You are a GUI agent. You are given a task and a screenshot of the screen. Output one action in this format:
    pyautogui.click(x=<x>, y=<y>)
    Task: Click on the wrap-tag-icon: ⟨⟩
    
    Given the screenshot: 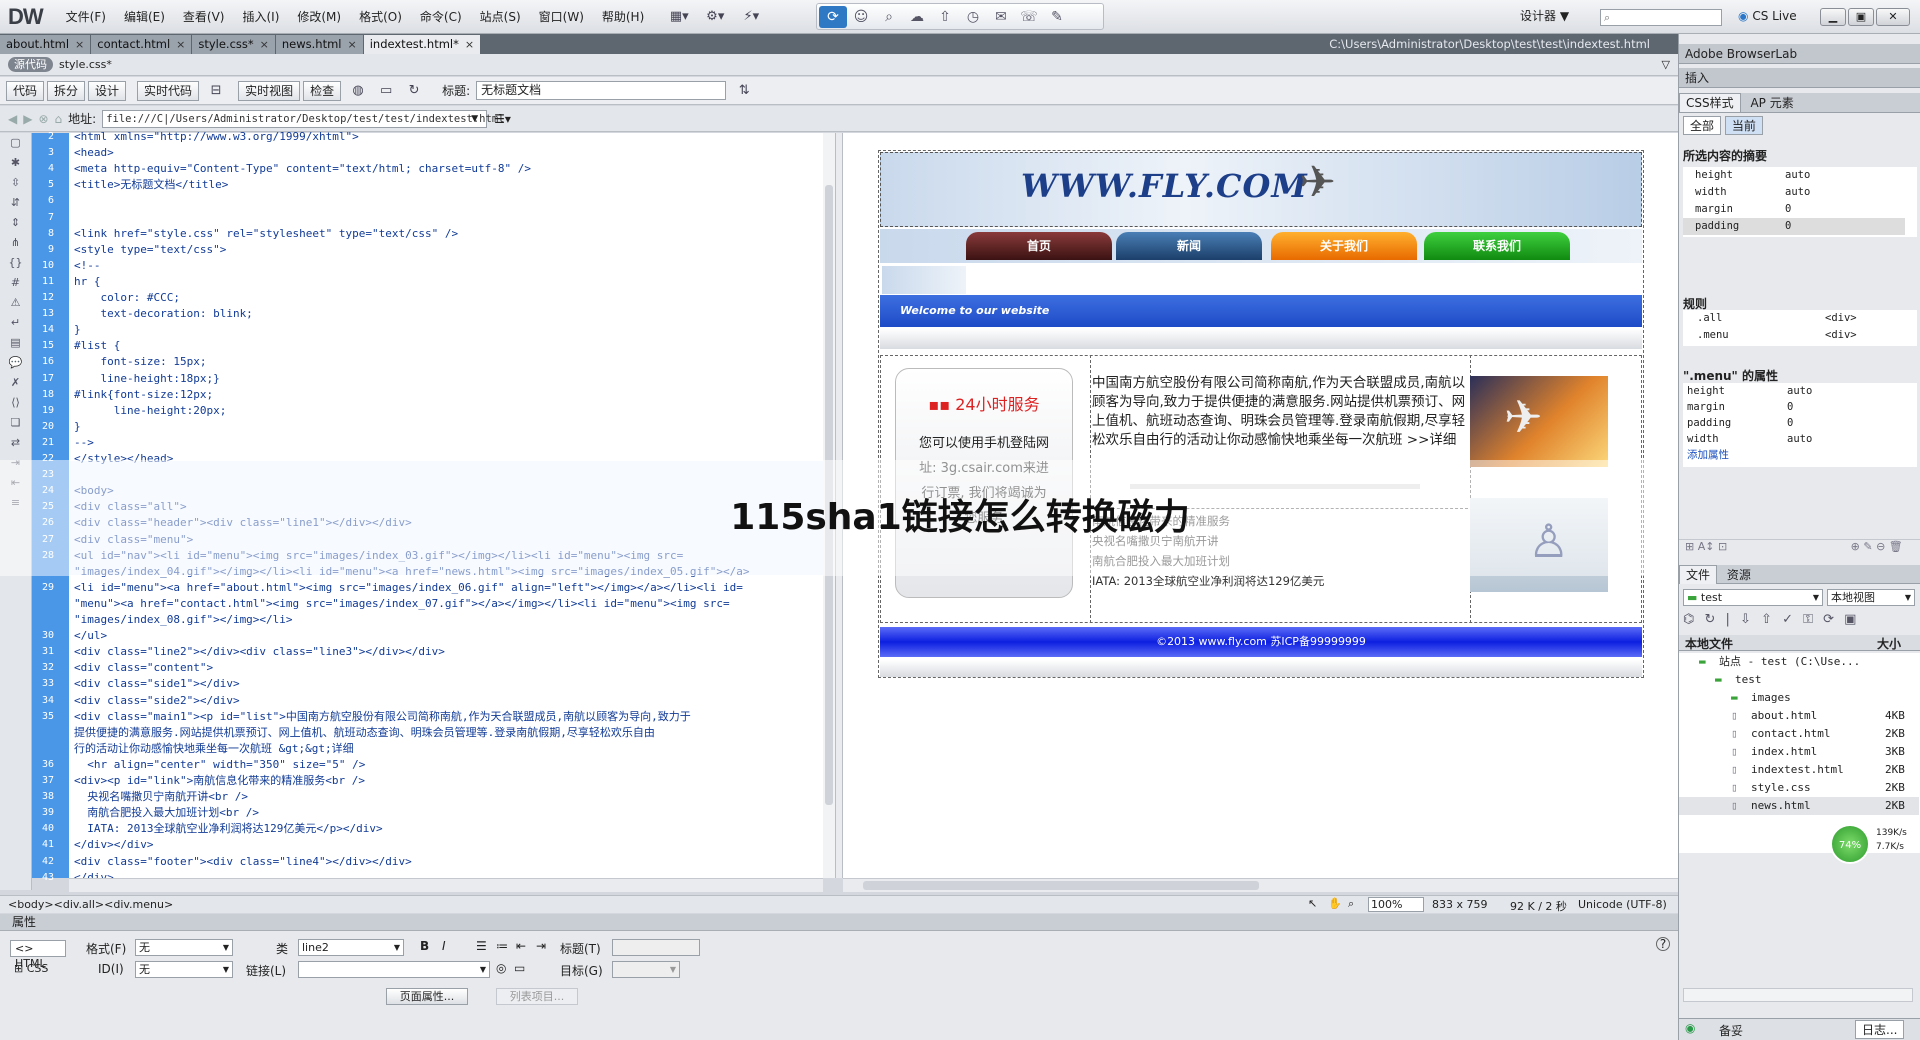 What is the action you would take?
    pyautogui.click(x=15, y=403)
    